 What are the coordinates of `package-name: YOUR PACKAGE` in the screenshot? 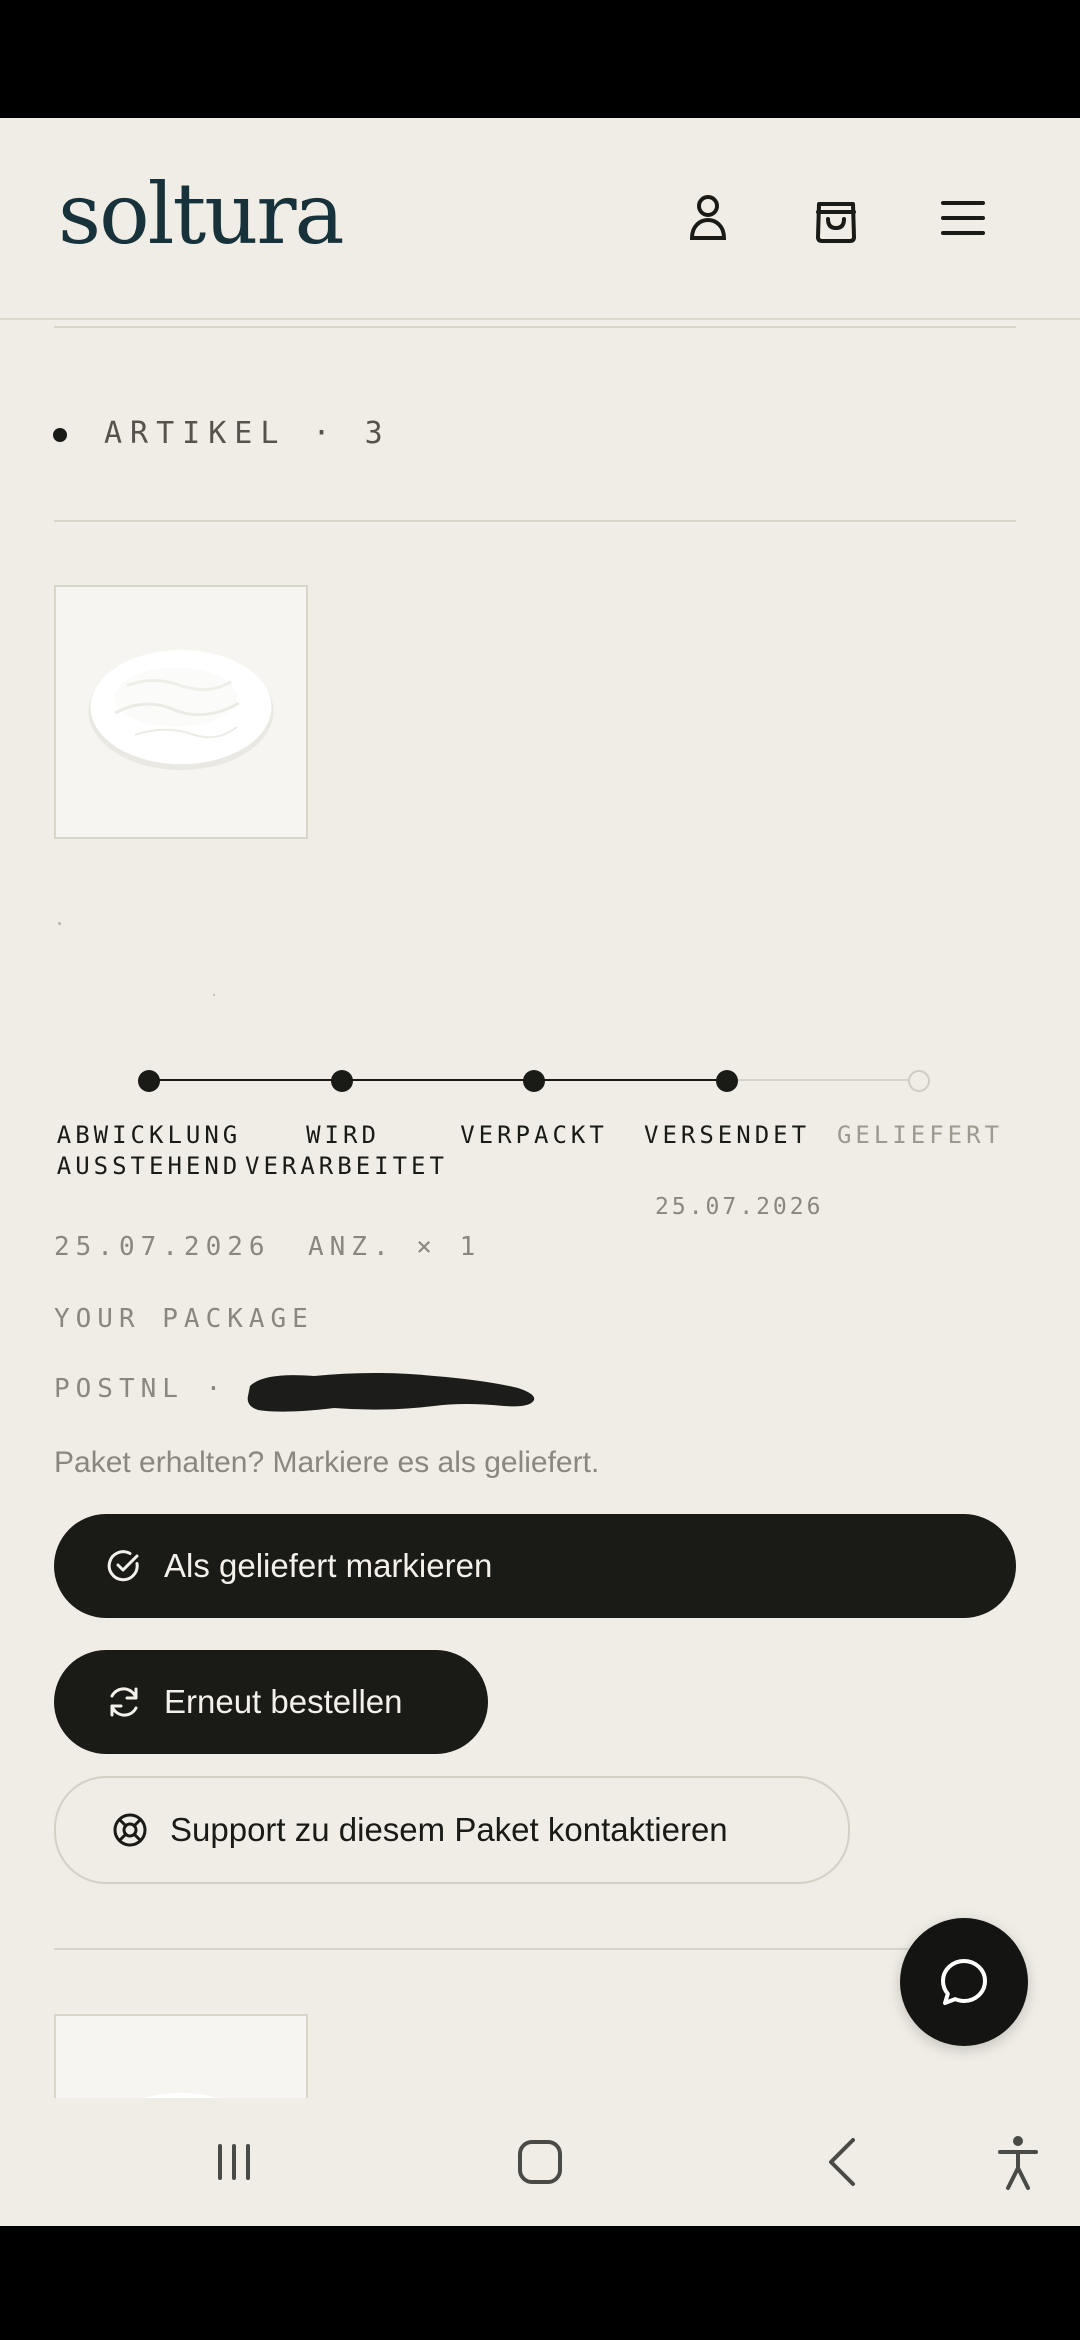 It's located at (184, 1319).